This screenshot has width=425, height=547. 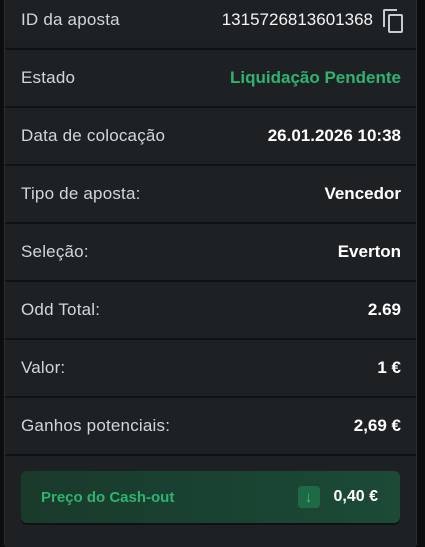 I want to click on bet-id-row: ID da aposta 1315726813601368, so click(x=210, y=20).